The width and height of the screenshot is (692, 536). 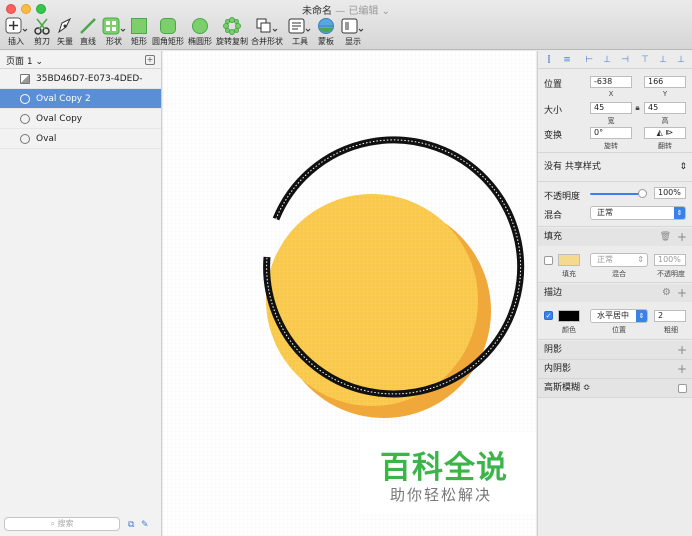 I want to click on view-label: 显示, so click(x=353, y=41).